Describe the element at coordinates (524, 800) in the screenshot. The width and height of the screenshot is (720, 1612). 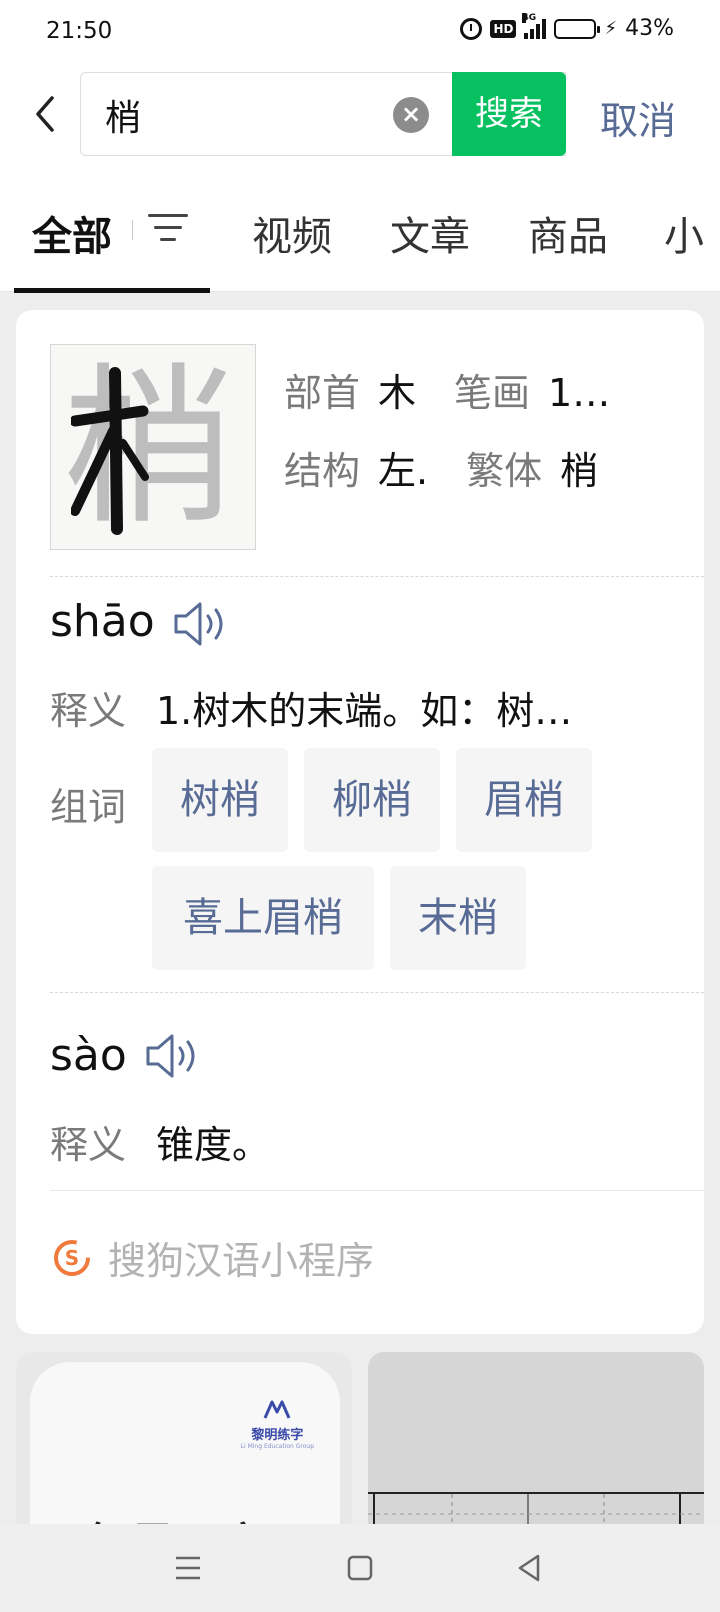
I see `word-chip: 眉梢` at that location.